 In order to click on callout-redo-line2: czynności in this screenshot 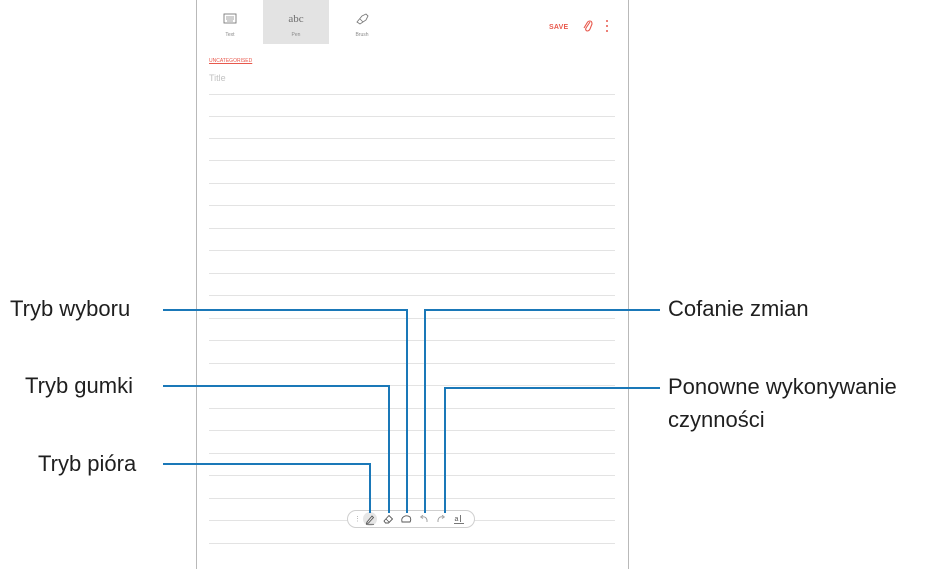, I will do `click(716, 419)`.